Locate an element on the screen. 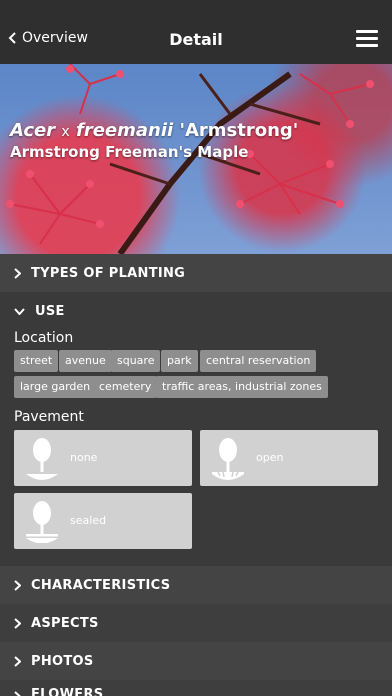  scientific-name: Acer x freemanii 'Armstrong' is located at coordinates (154, 130).